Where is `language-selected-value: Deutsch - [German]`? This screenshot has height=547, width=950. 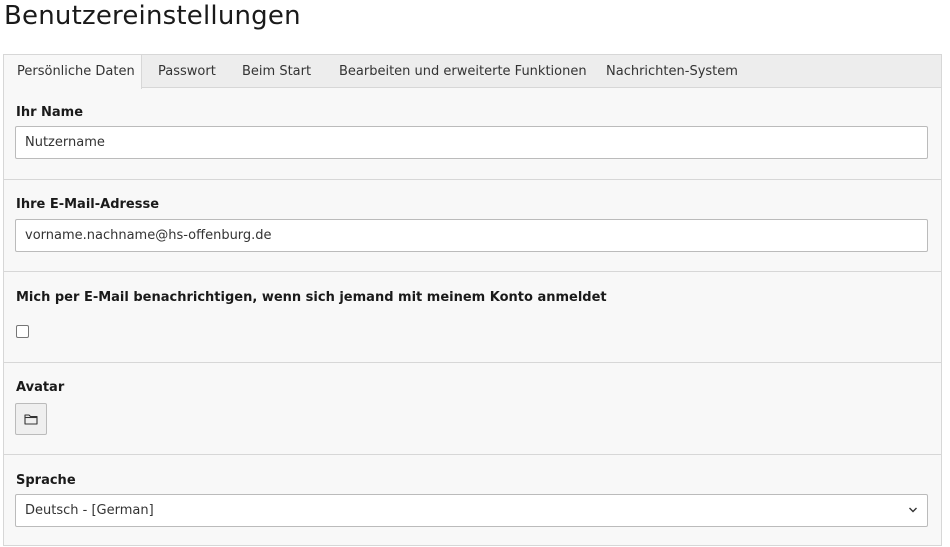 language-selected-value: Deutsch - [German] is located at coordinates (89, 510).